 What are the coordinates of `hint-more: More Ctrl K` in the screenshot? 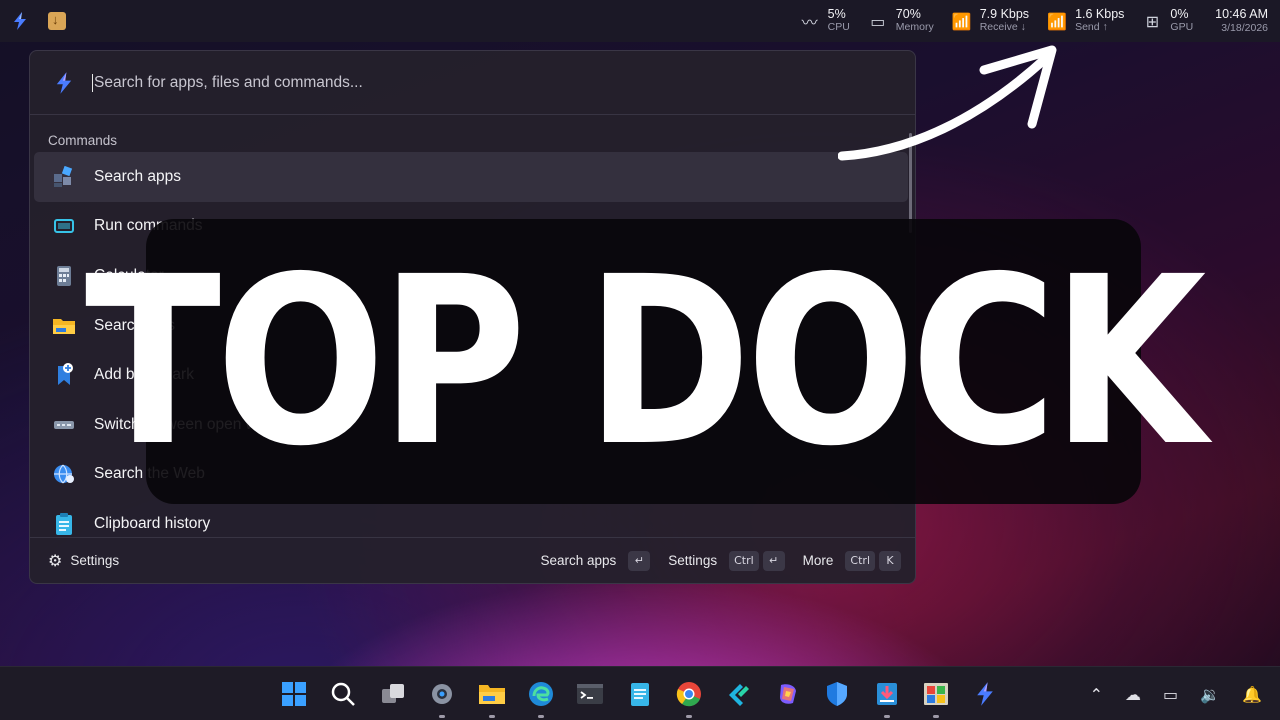 It's located at (851, 560).